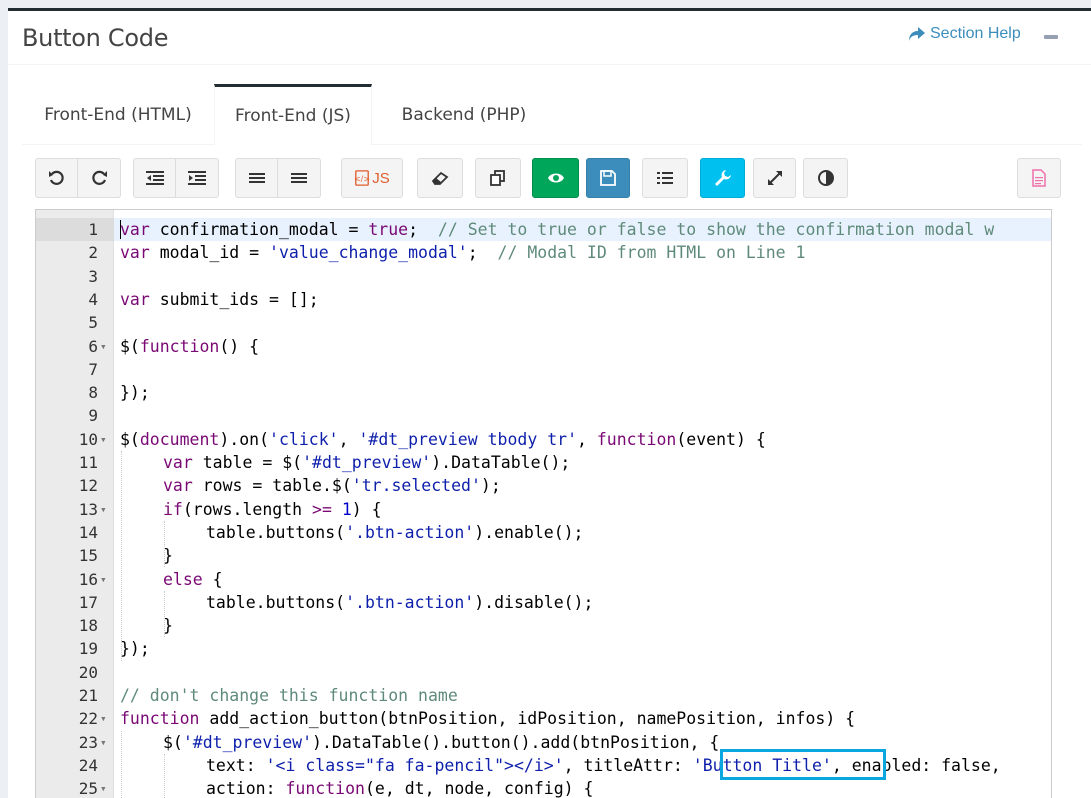 The width and height of the screenshot is (1091, 798). What do you see at coordinates (479, 788) in the screenshot?
I see `code-token: (e, dt, node, config) {` at bounding box center [479, 788].